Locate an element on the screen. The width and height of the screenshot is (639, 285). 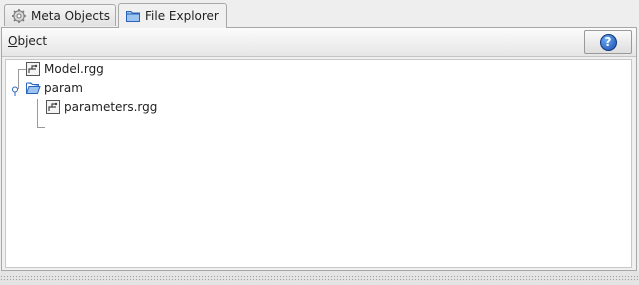
tab-meta-objects: Meta Objects is located at coordinates (60, 15).